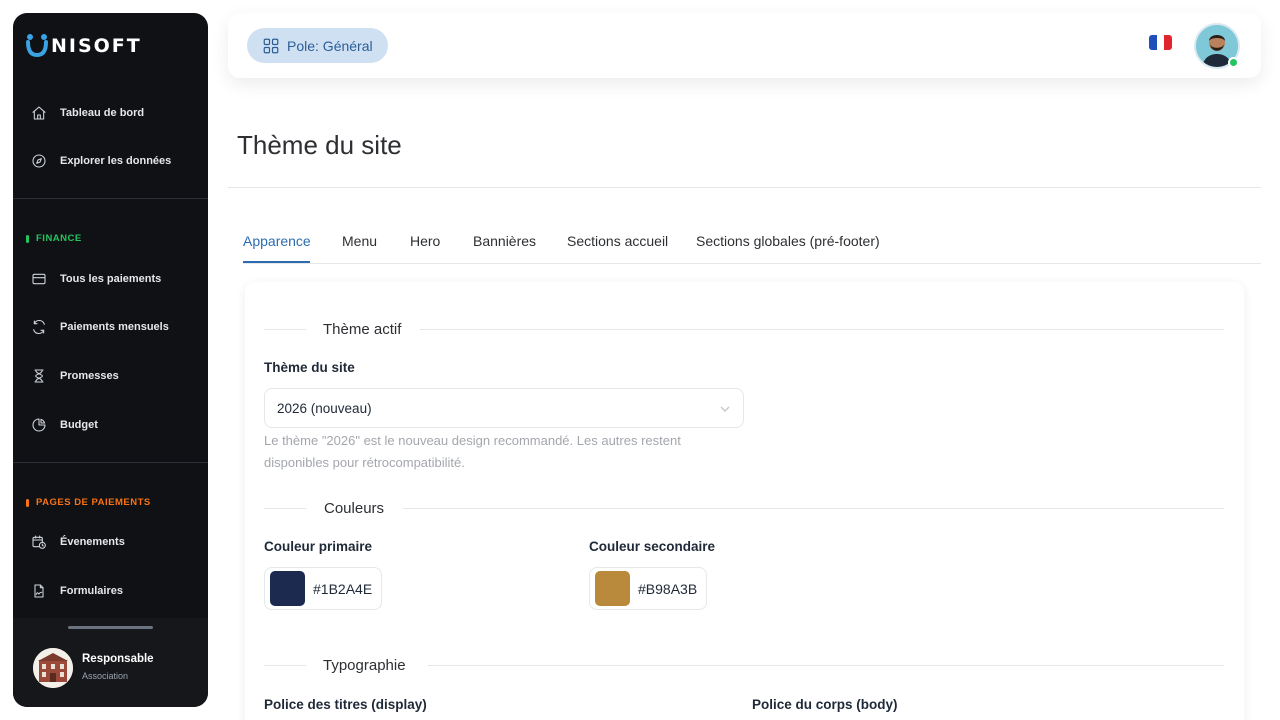 This screenshot has height=720, width=1280. I want to click on sidebar-scroll-handle, so click(110, 627).